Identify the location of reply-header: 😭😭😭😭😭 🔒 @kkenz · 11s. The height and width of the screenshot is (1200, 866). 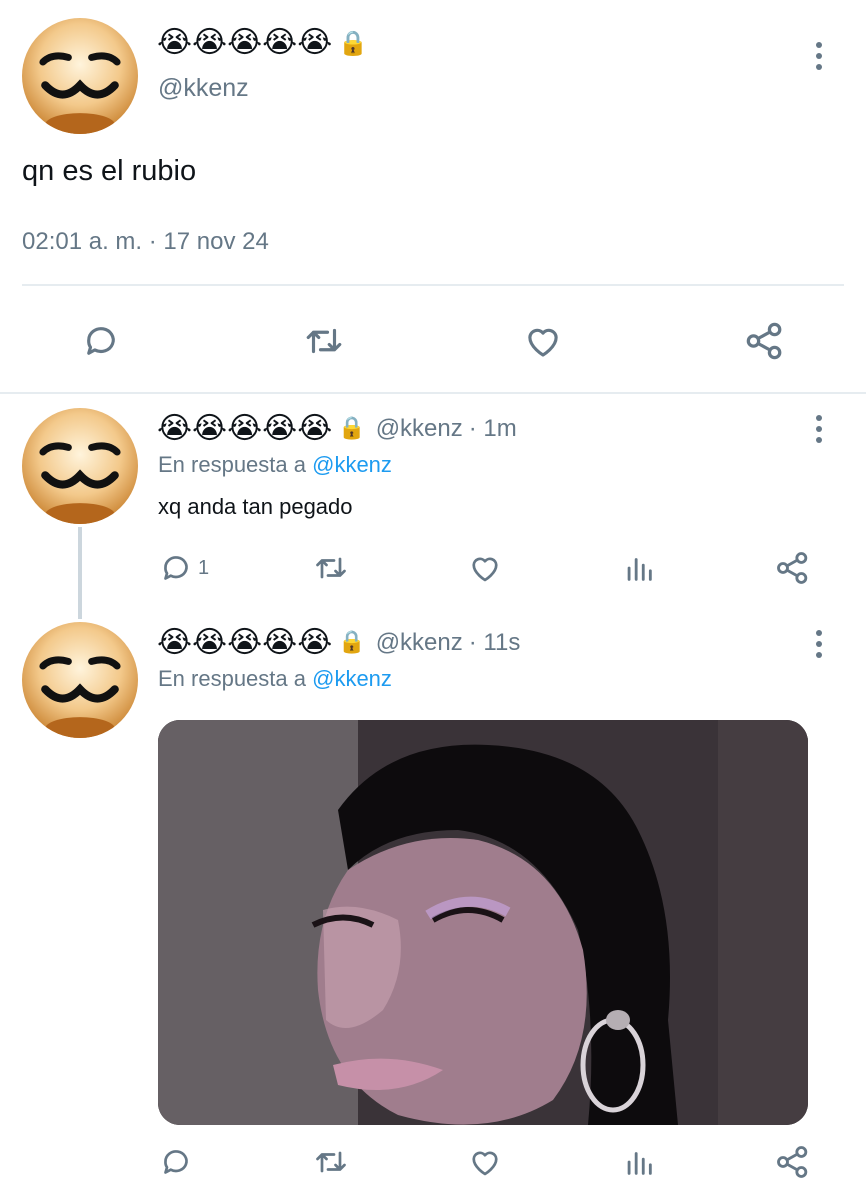
(338, 643).